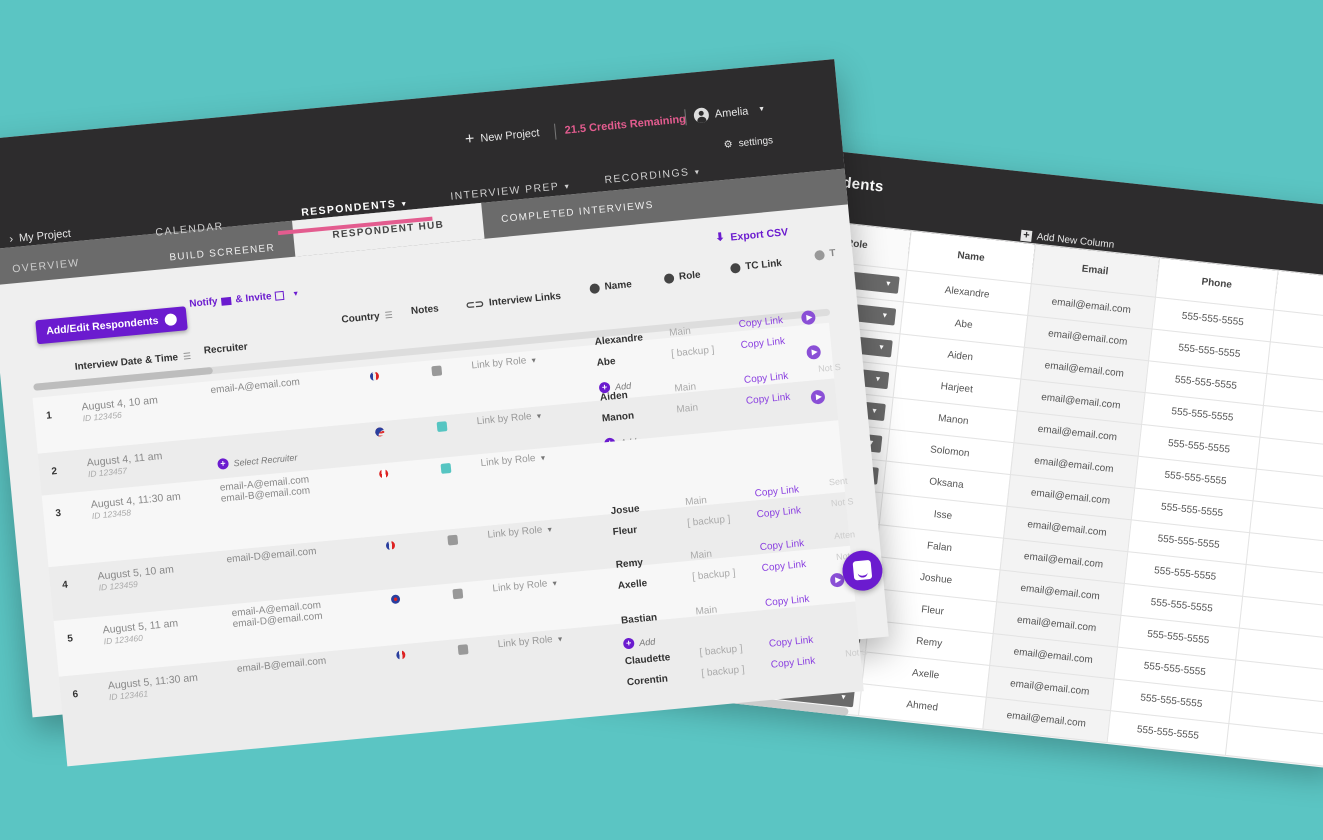 Image resolution: width=1323 pixels, height=840 pixels. What do you see at coordinates (720, 238) in the screenshot?
I see `download-icon` at bounding box center [720, 238].